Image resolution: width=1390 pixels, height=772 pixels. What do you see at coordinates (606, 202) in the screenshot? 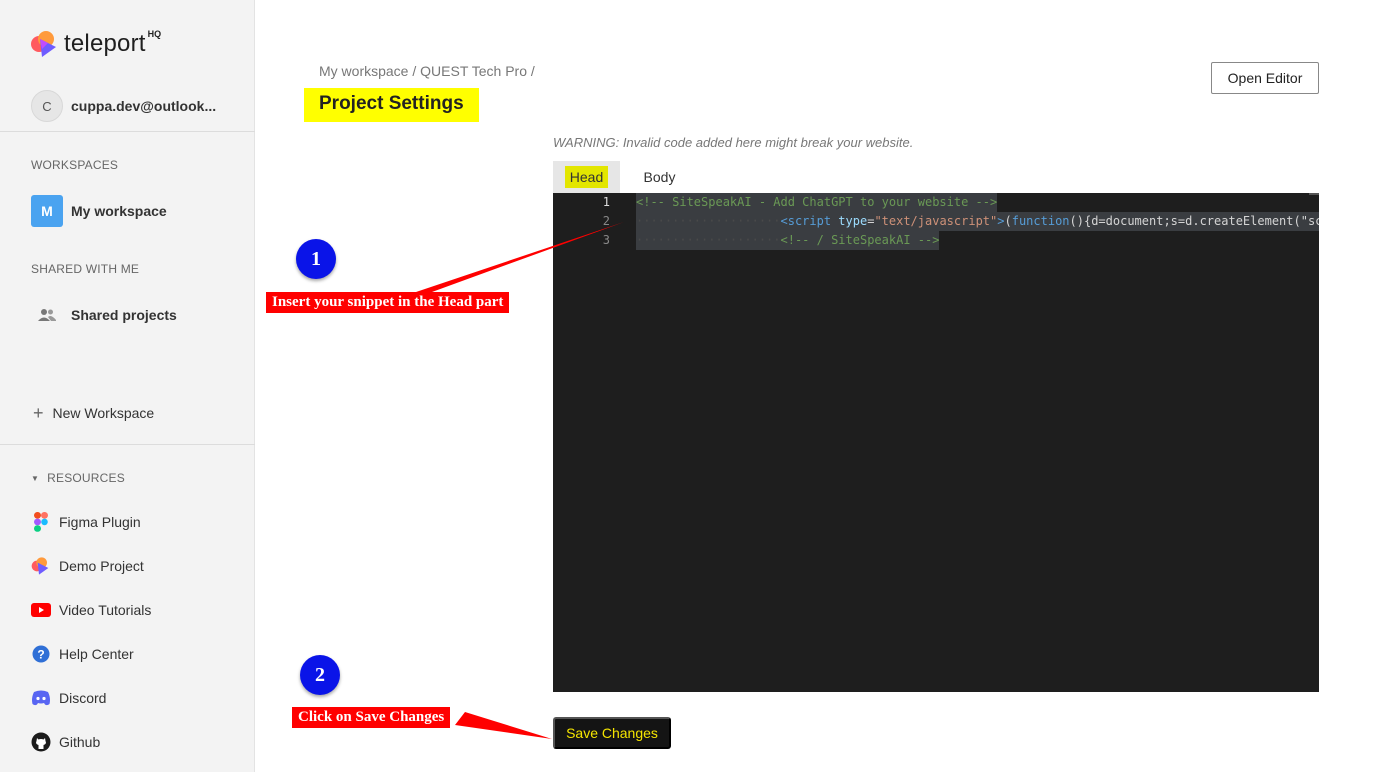
I see `line-number: 1` at bounding box center [606, 202].